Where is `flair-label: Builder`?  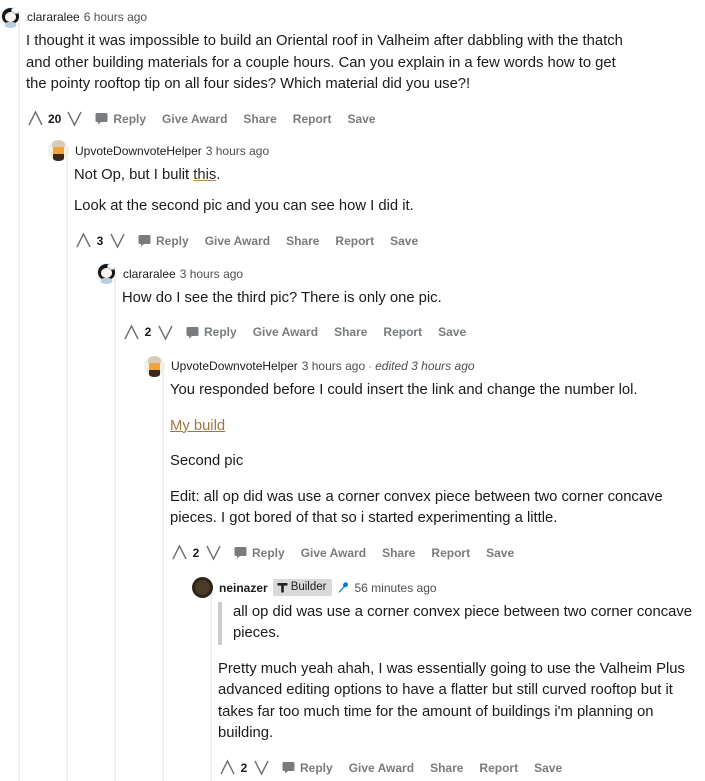 flair-label: Builder is located at coordinates (308, 586).